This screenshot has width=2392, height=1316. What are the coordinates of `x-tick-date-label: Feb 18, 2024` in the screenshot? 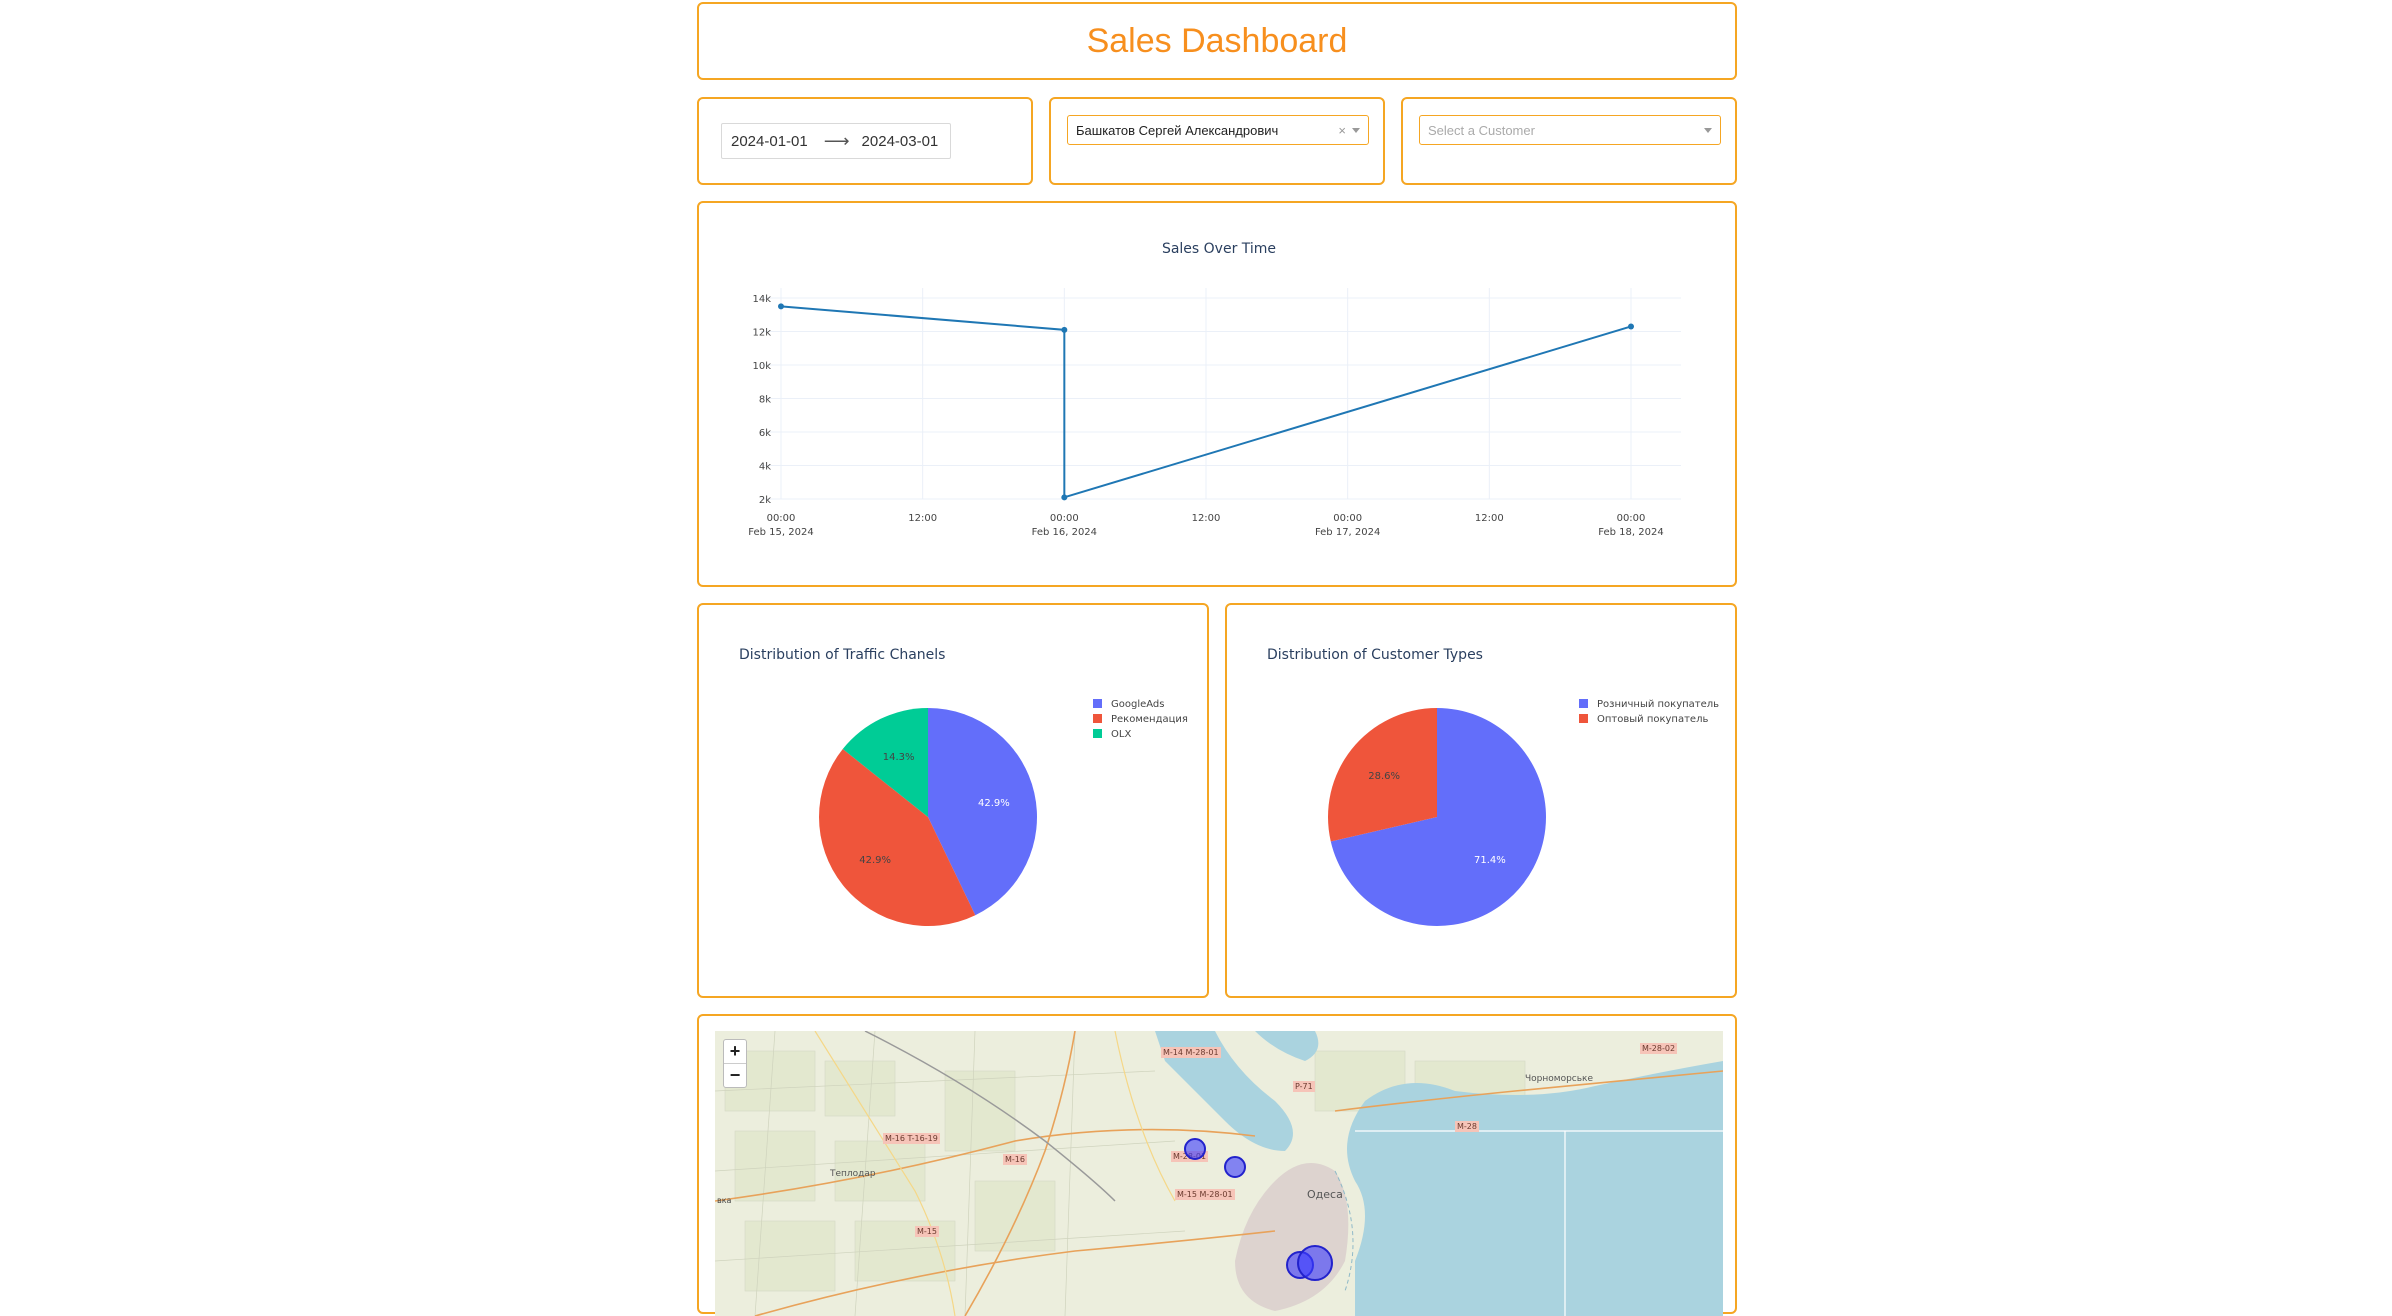 It's located at (1630, 532).